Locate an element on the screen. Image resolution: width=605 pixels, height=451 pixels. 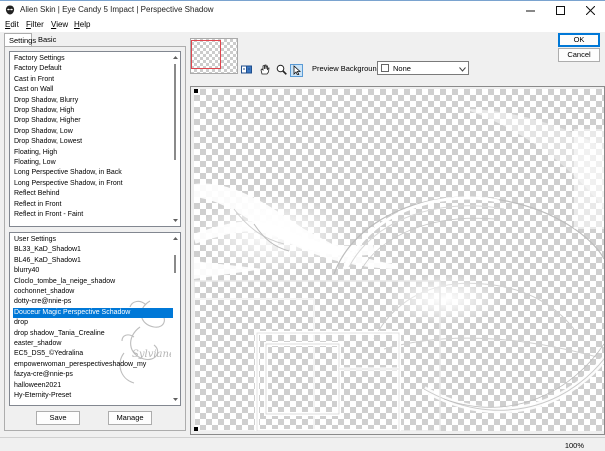
preview-toggle-icon is located at coordinates (246, 70).